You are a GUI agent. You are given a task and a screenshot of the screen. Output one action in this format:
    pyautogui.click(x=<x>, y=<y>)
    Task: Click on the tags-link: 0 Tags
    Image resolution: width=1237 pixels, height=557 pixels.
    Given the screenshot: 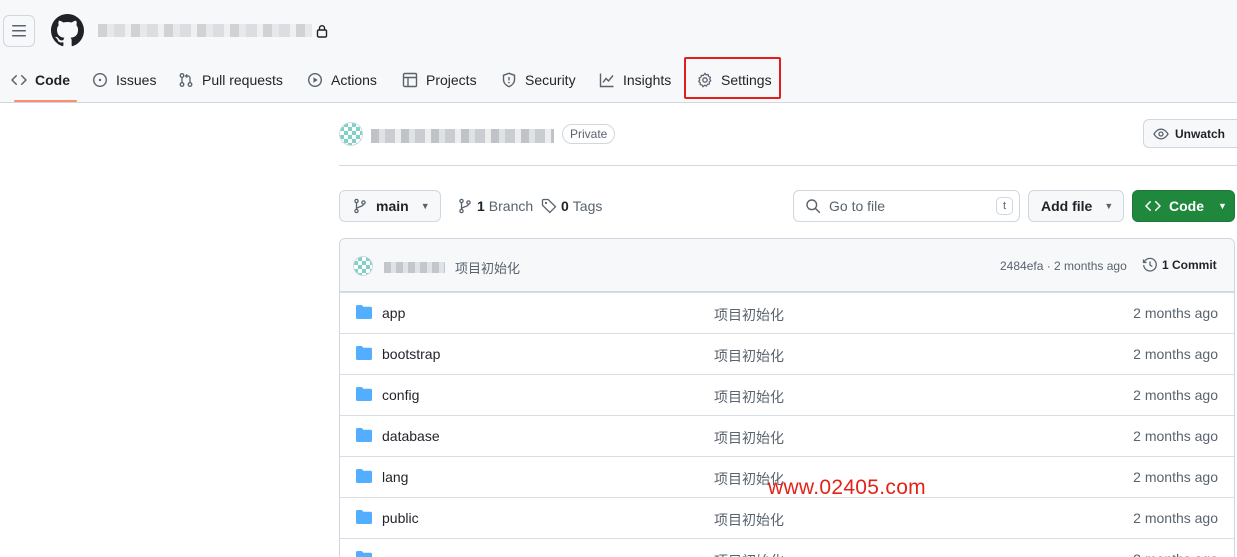 What is the action you would take?
    pyautogui.click(x=571, y=206)
    